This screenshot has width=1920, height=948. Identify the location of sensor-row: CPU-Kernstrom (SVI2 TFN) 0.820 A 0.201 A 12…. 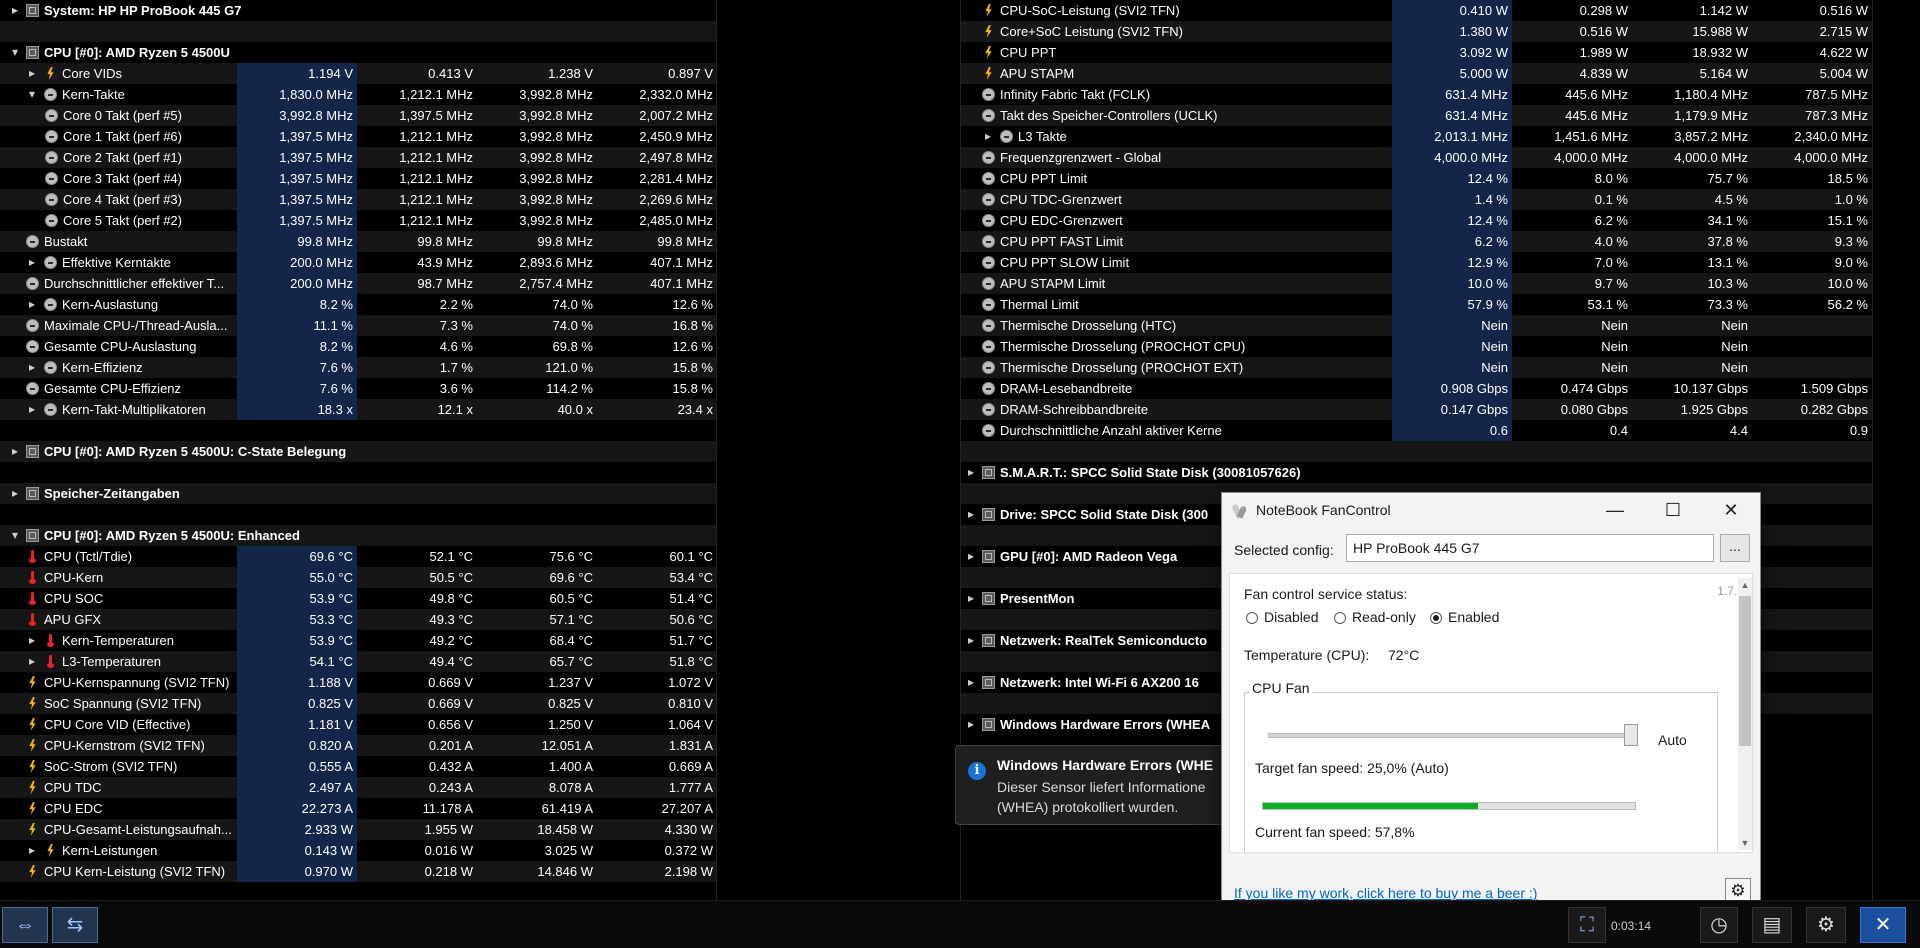
(358, 745).